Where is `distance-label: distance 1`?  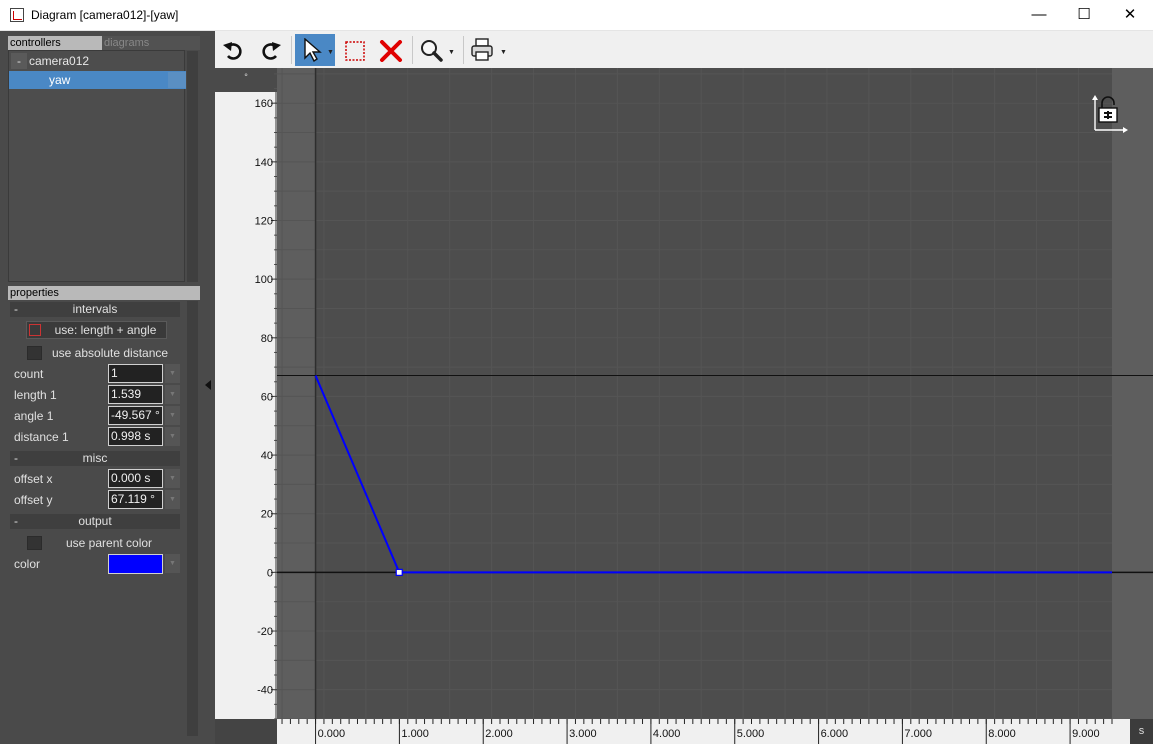
distance-label: distance 1 is located at coordinates (41, 437).